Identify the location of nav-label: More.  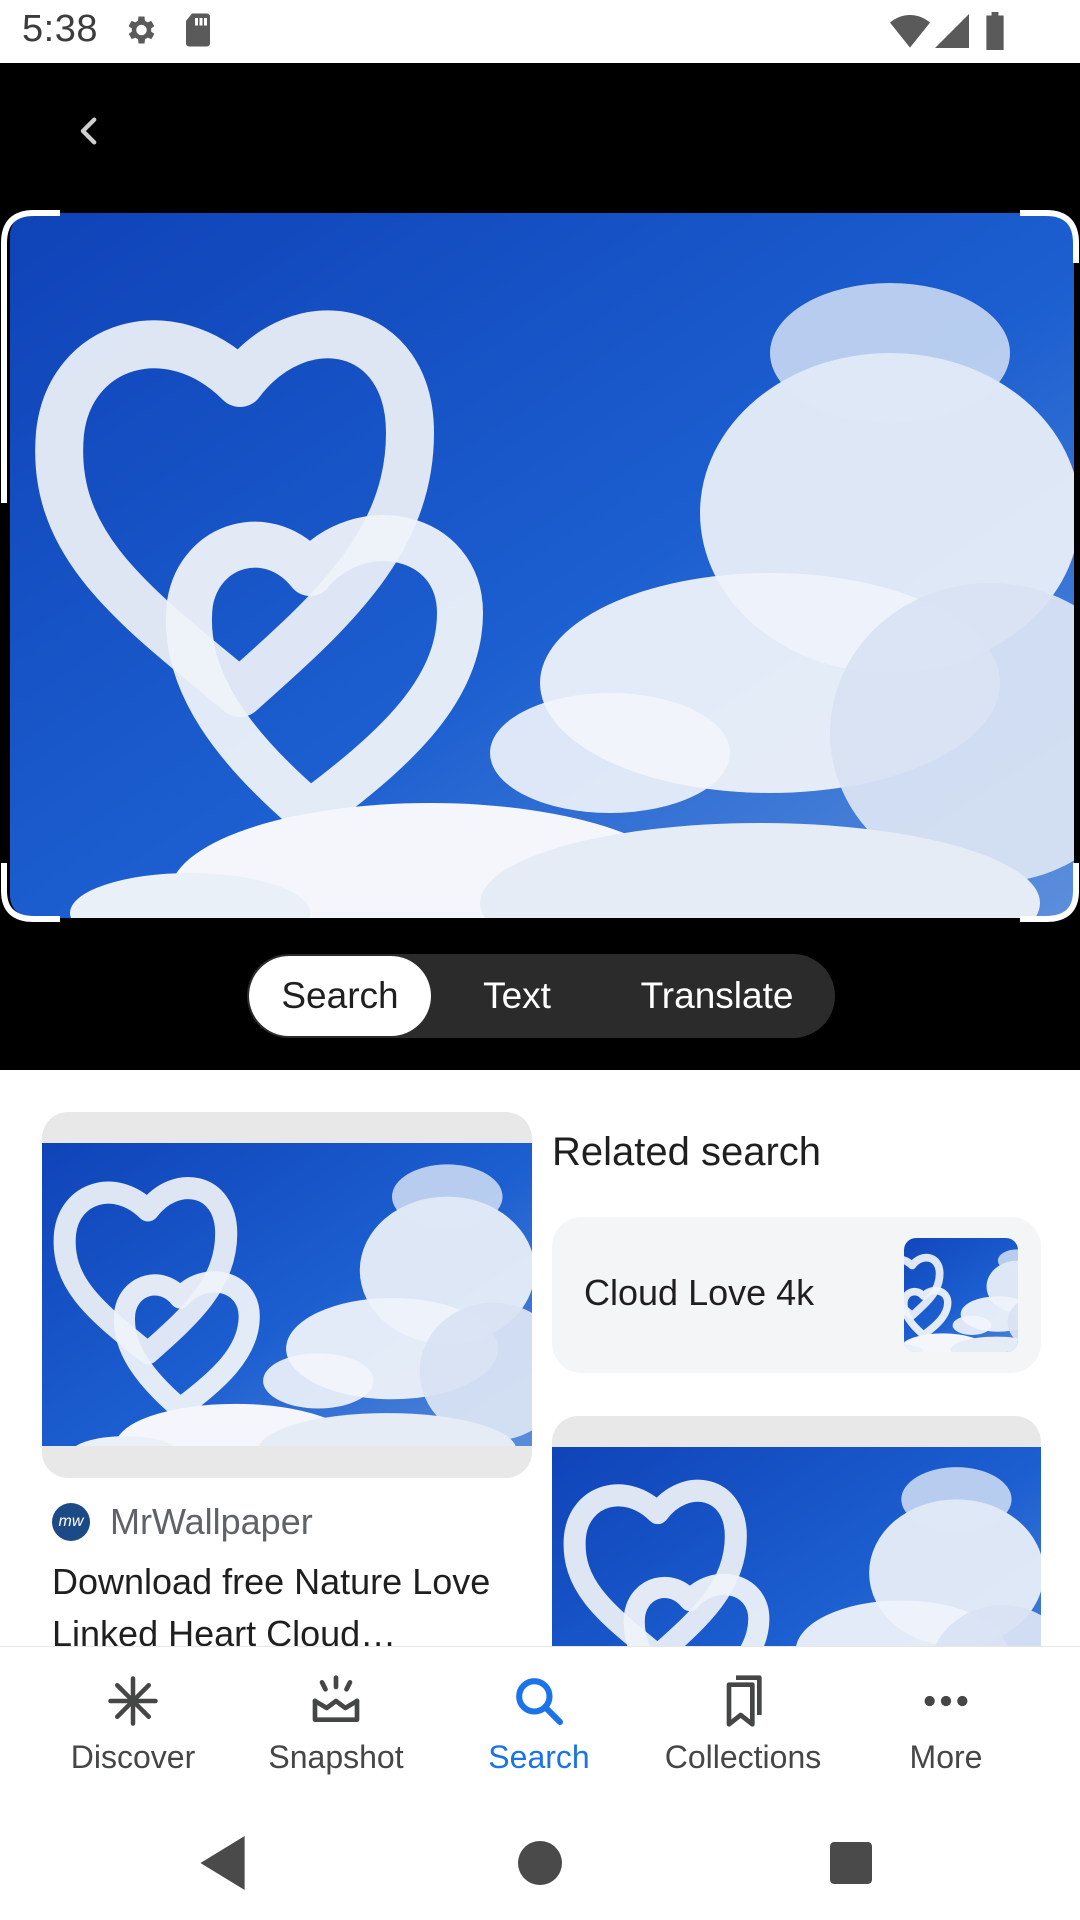
(946, 1757).